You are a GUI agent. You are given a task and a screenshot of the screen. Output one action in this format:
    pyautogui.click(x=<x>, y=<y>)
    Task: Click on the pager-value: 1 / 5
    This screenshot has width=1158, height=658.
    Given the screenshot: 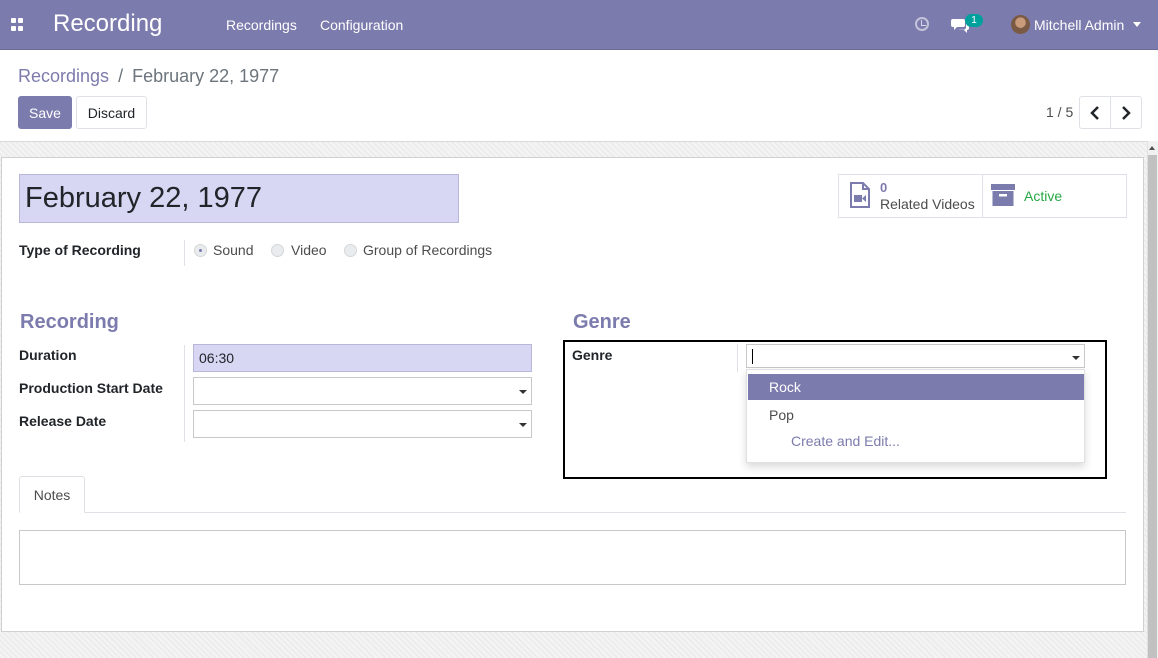 What is the action you would take?
    pyautogui.click(x=1059, y=112)
    